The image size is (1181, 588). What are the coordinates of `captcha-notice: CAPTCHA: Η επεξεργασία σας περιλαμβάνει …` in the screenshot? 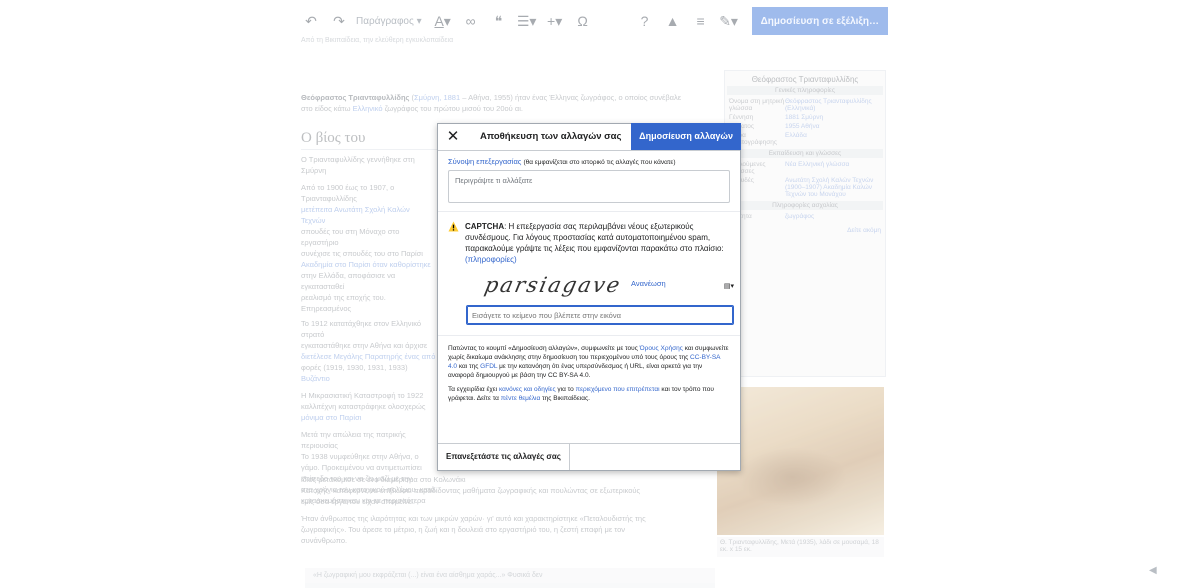 It's located at (589, 243).